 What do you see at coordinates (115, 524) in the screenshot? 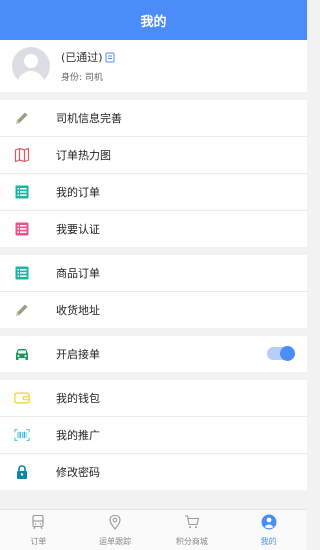
I see `location-pin-icon` at bounding box center [115, 524].